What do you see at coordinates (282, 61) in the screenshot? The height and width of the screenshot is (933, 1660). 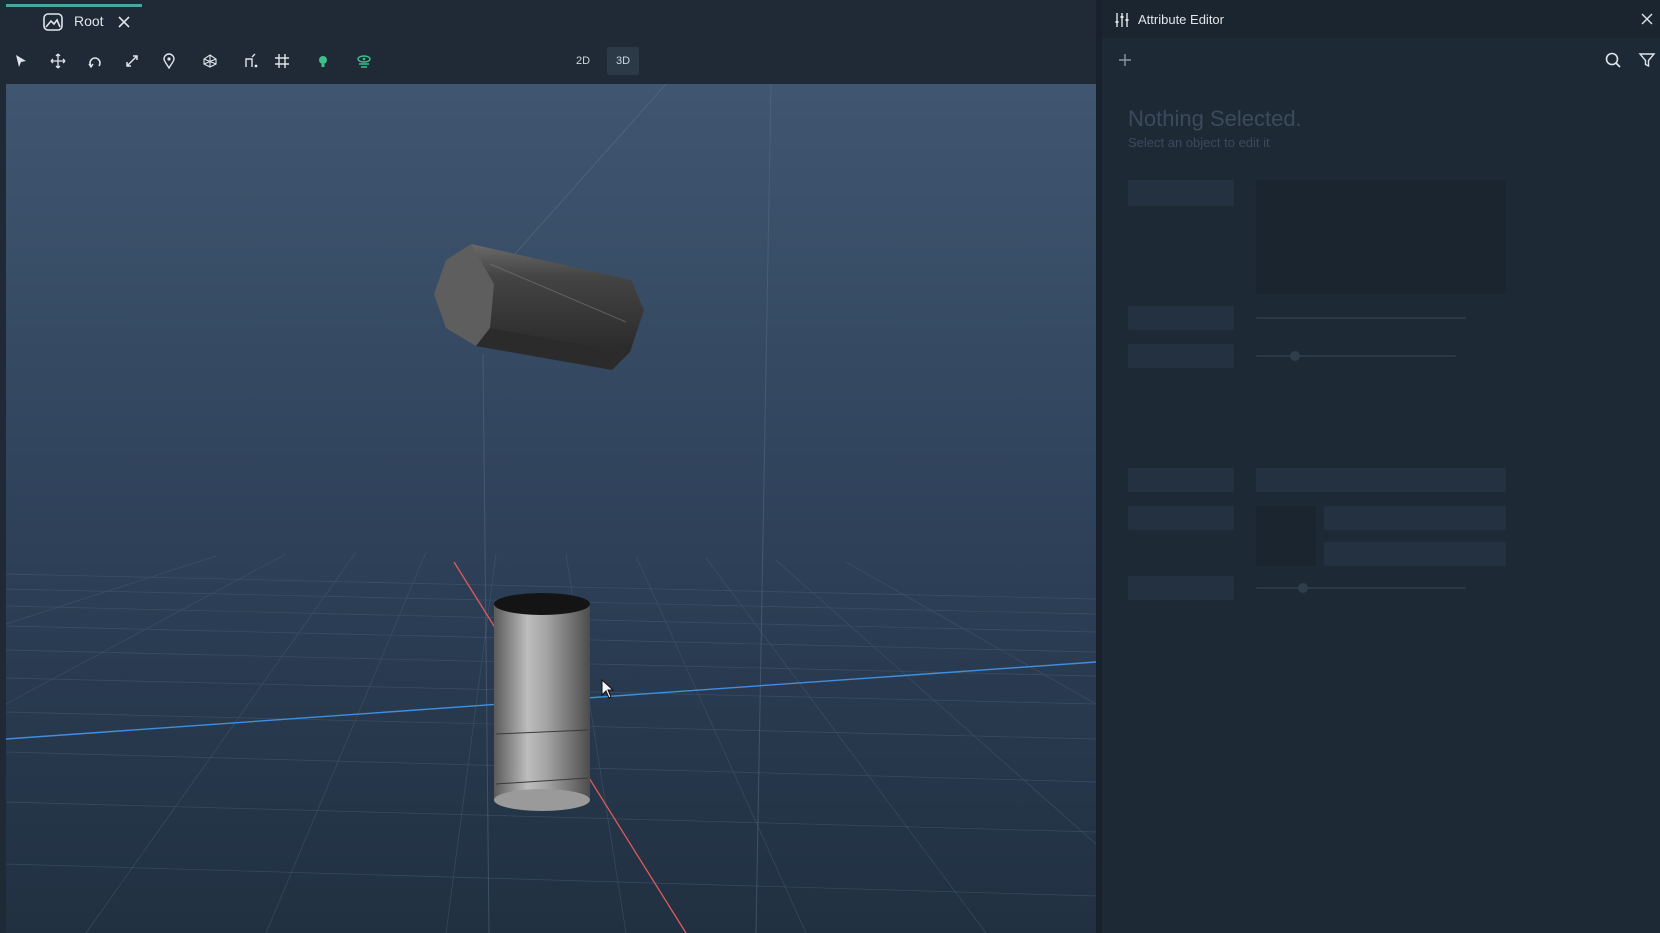 I see `grid-icon` at bounding box center [282, 61].